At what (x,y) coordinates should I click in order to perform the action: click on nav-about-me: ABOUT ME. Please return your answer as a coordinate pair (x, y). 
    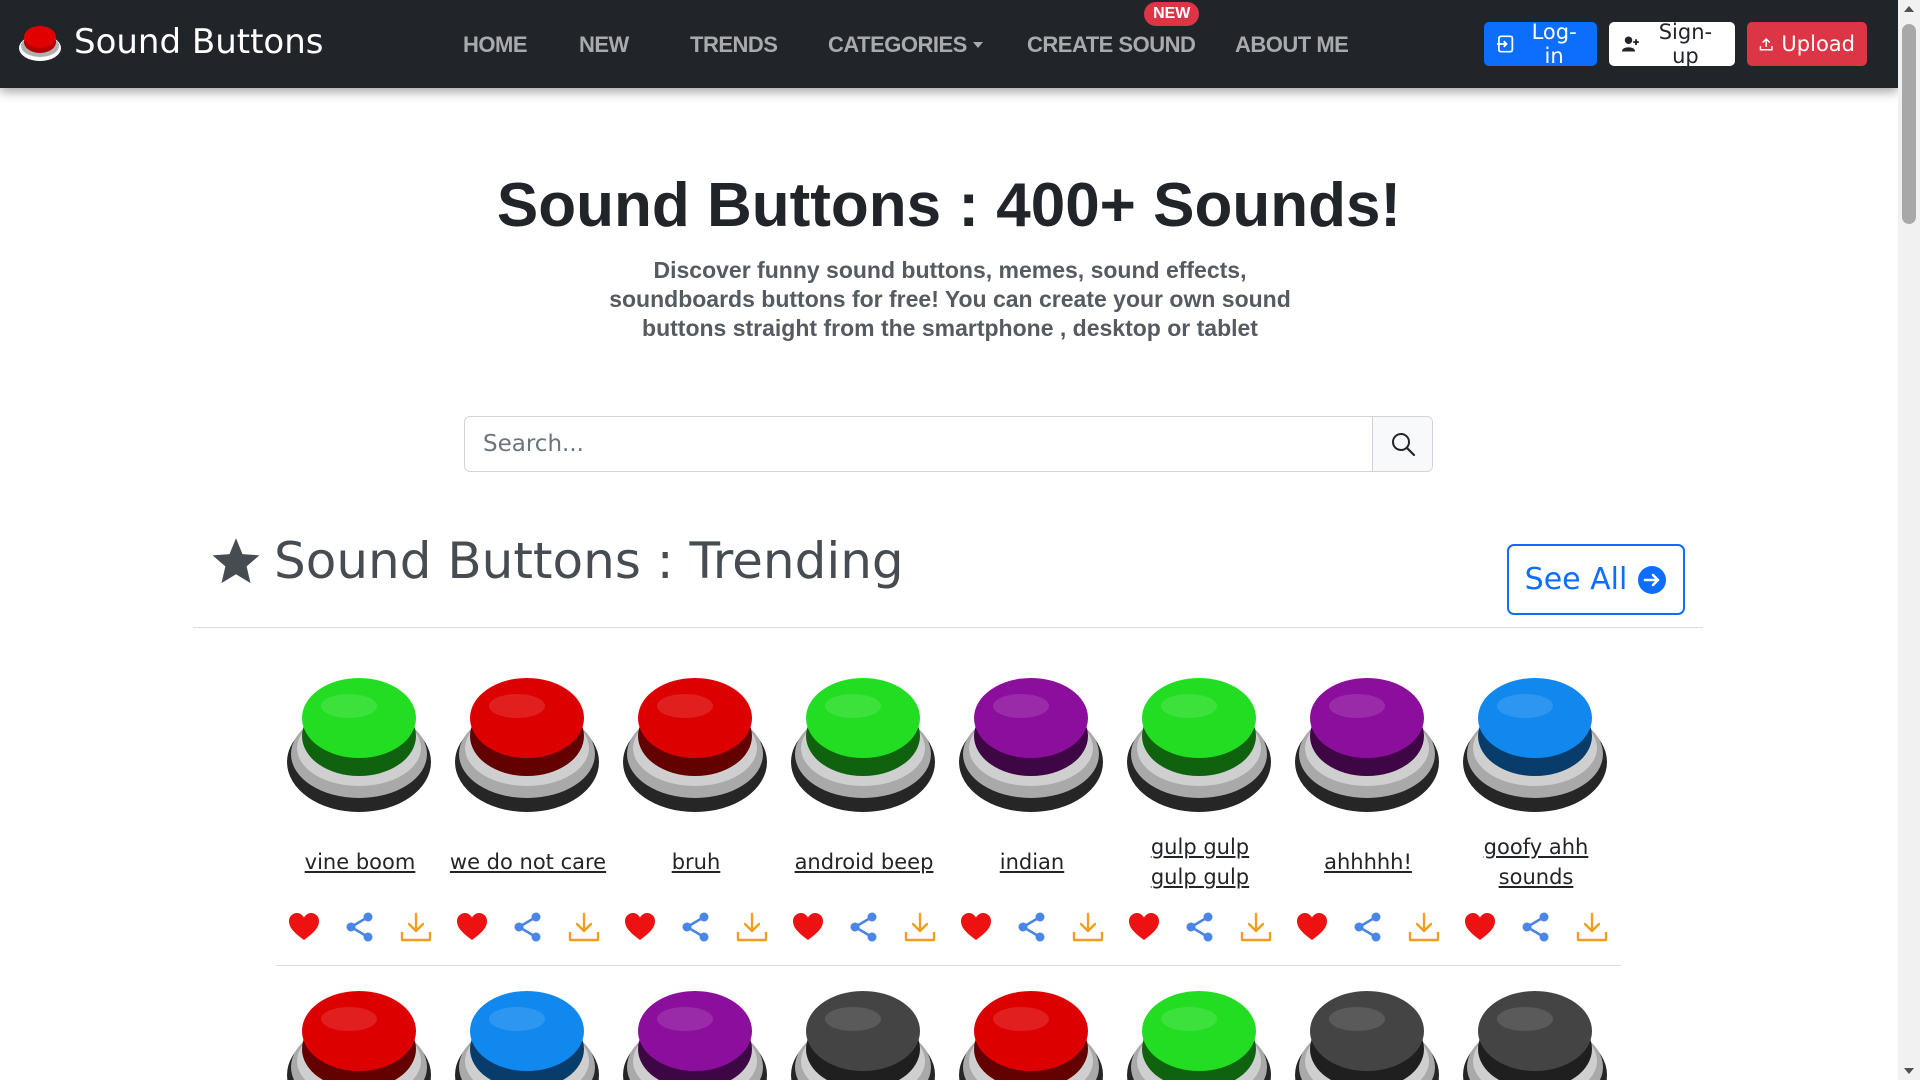
    Looking at the image, I should click on (1292, 45).